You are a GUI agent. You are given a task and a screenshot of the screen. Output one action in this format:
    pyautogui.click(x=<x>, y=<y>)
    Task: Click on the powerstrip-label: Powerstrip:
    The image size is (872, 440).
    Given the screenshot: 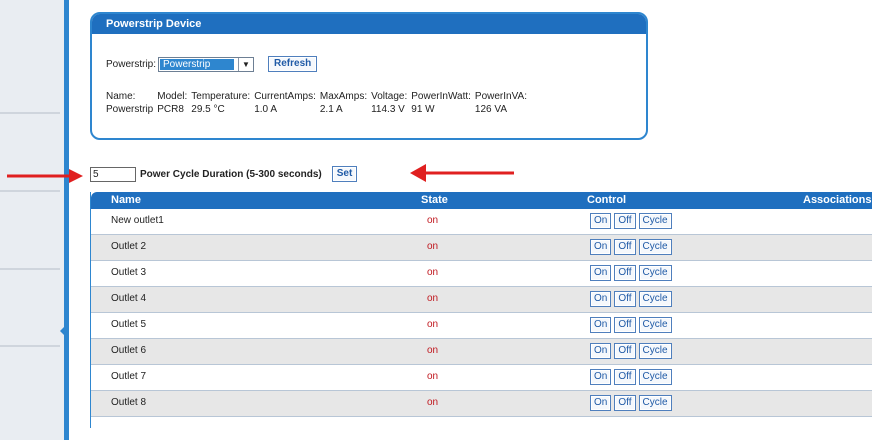 What is the action you would take?
    pyautogui.click(x=131, y=64)
    